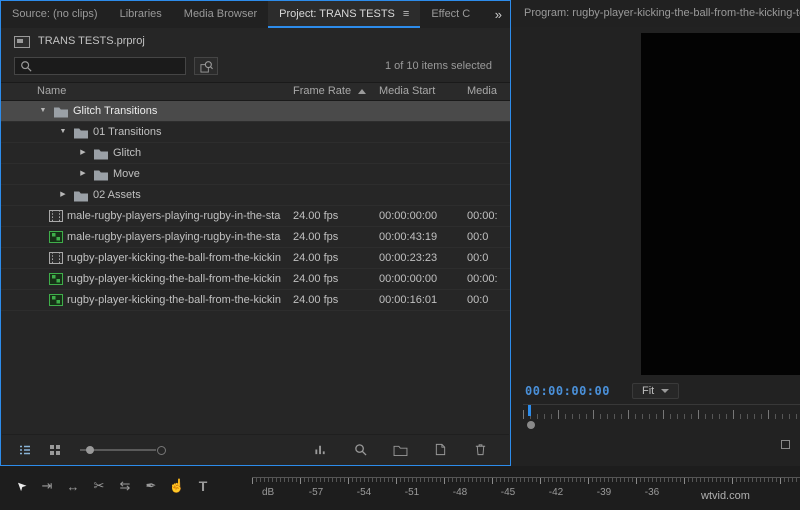 The width and height of the screenshot is (800, 510). I want to click on sort-ascending-icon, so click(362, 91).